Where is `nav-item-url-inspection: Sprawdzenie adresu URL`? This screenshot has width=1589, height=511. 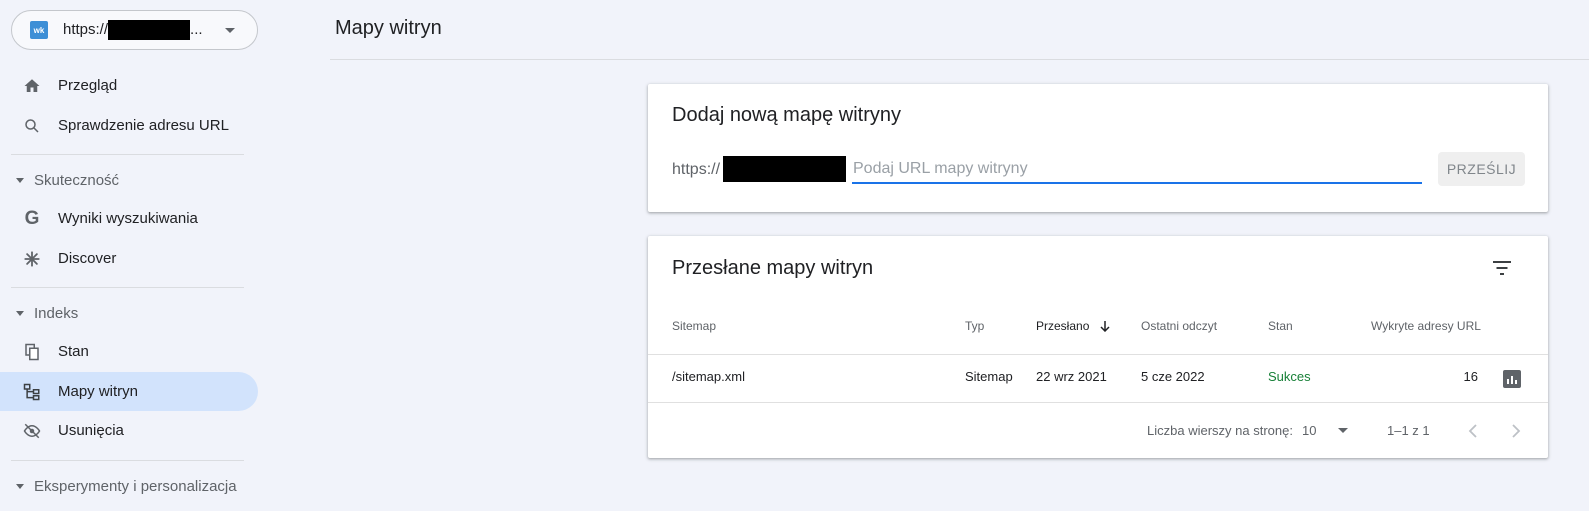 nav-item-url-inspection: Sprawdzenie adresu URL is located at coordinates (129, 125).